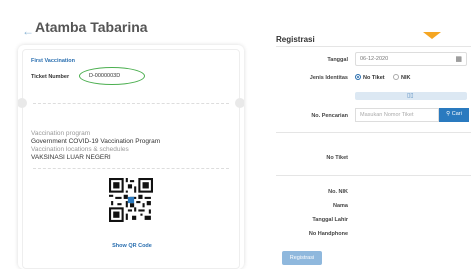 The image size is (475, 269). What do you see at coordinates (358, 77) in the screenshot?
I see `radio-no-tiket` at bounding box center [358, 77].